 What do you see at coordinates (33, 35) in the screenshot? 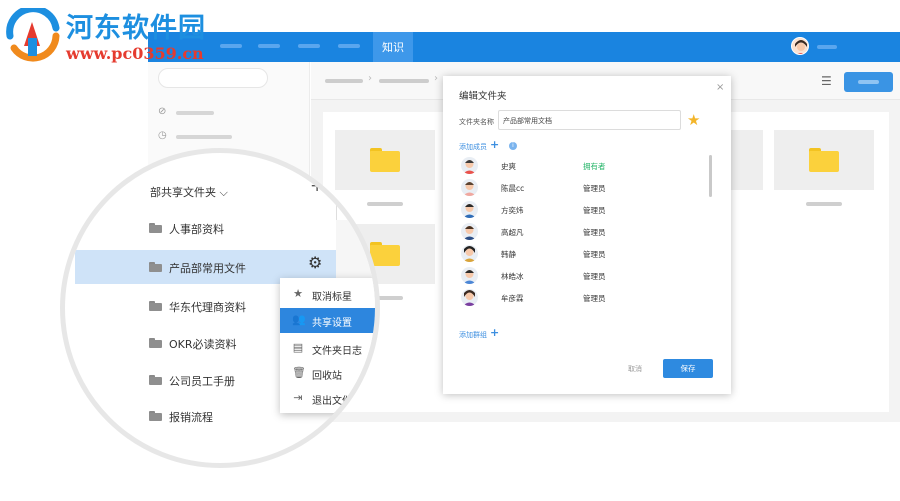
I see `watermark-logo-icon` at bounding box center [33, 35].